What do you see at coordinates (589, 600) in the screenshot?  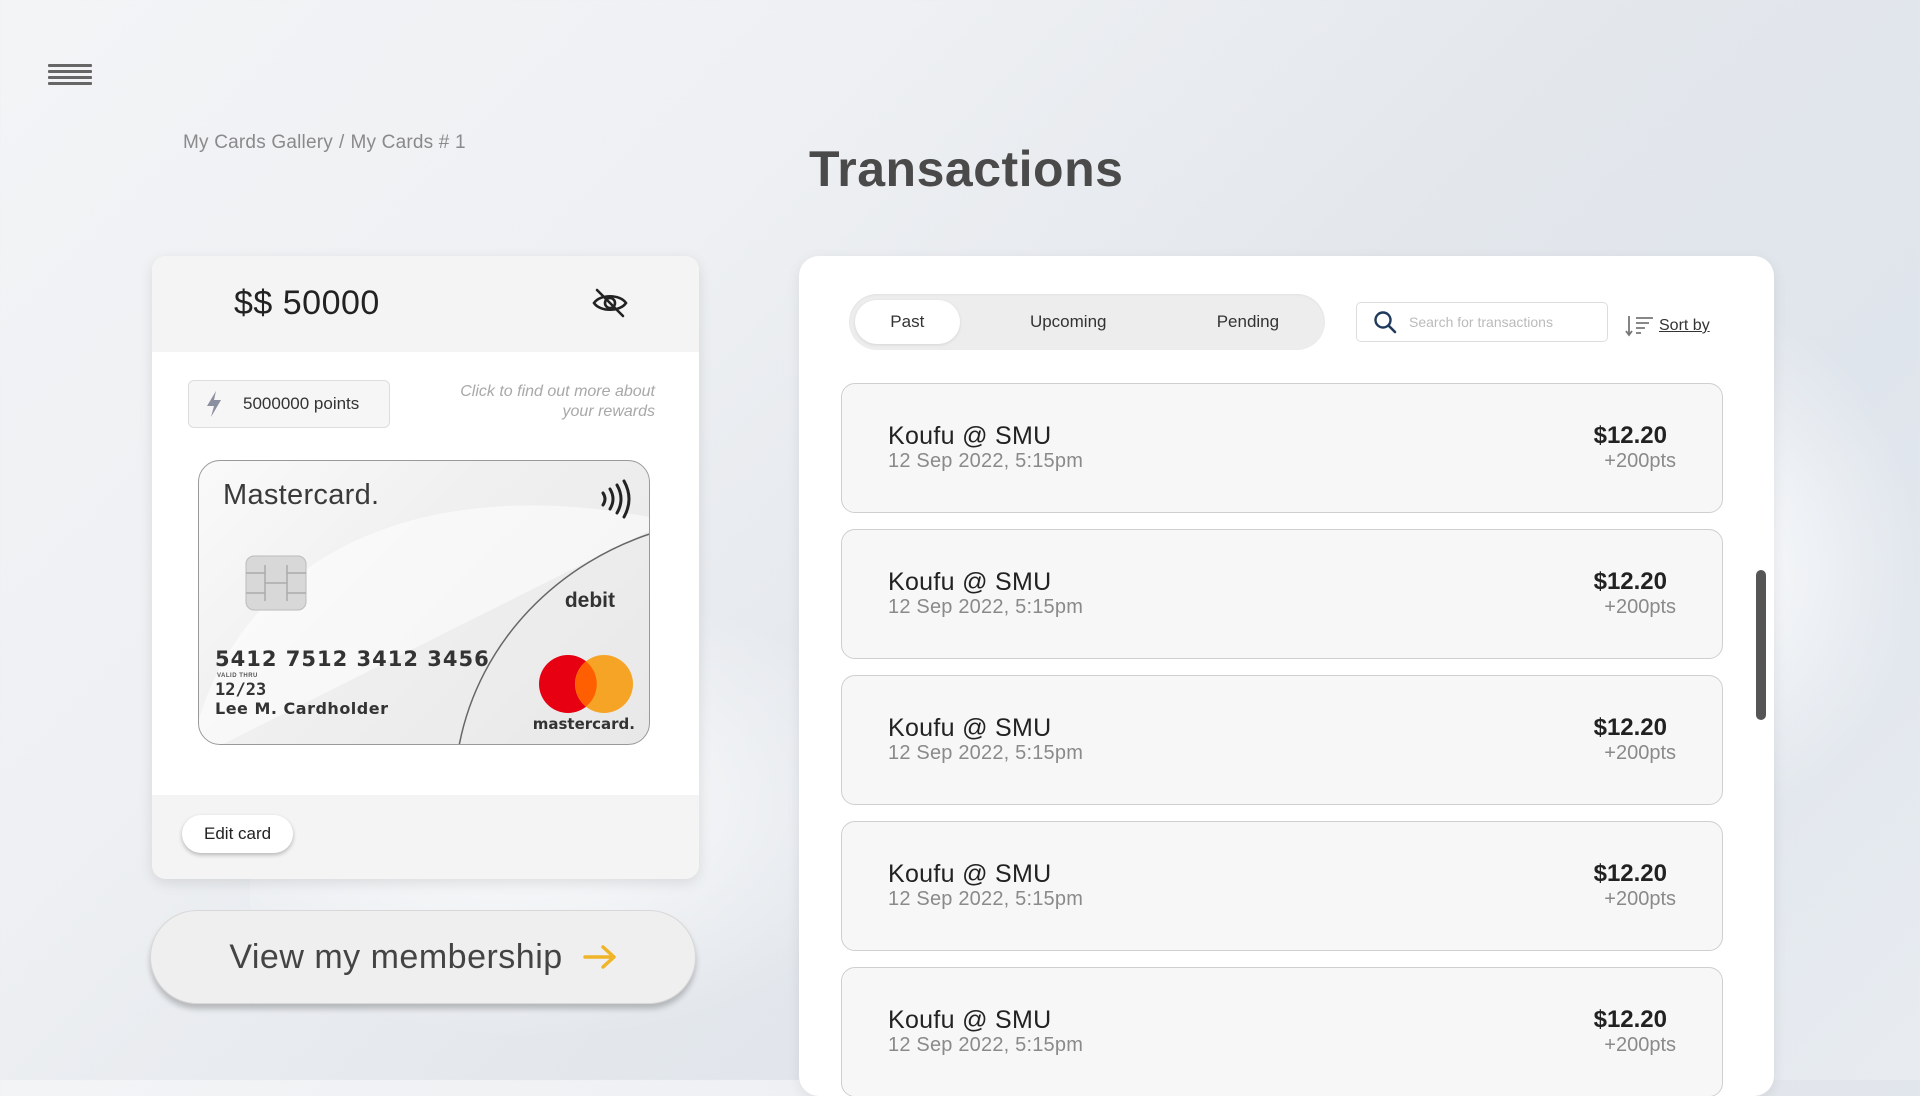 I see `card-type: debit` at bounding box center [589, 600].